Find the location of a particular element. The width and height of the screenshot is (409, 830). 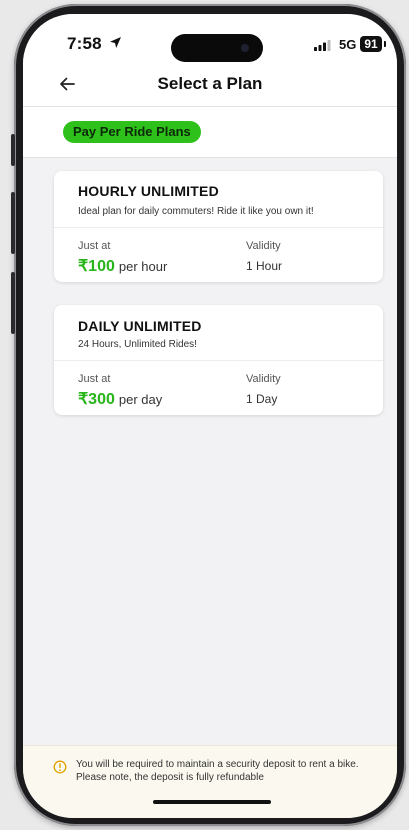

validity-value: 1 Day is located at coordinates (262, 399).